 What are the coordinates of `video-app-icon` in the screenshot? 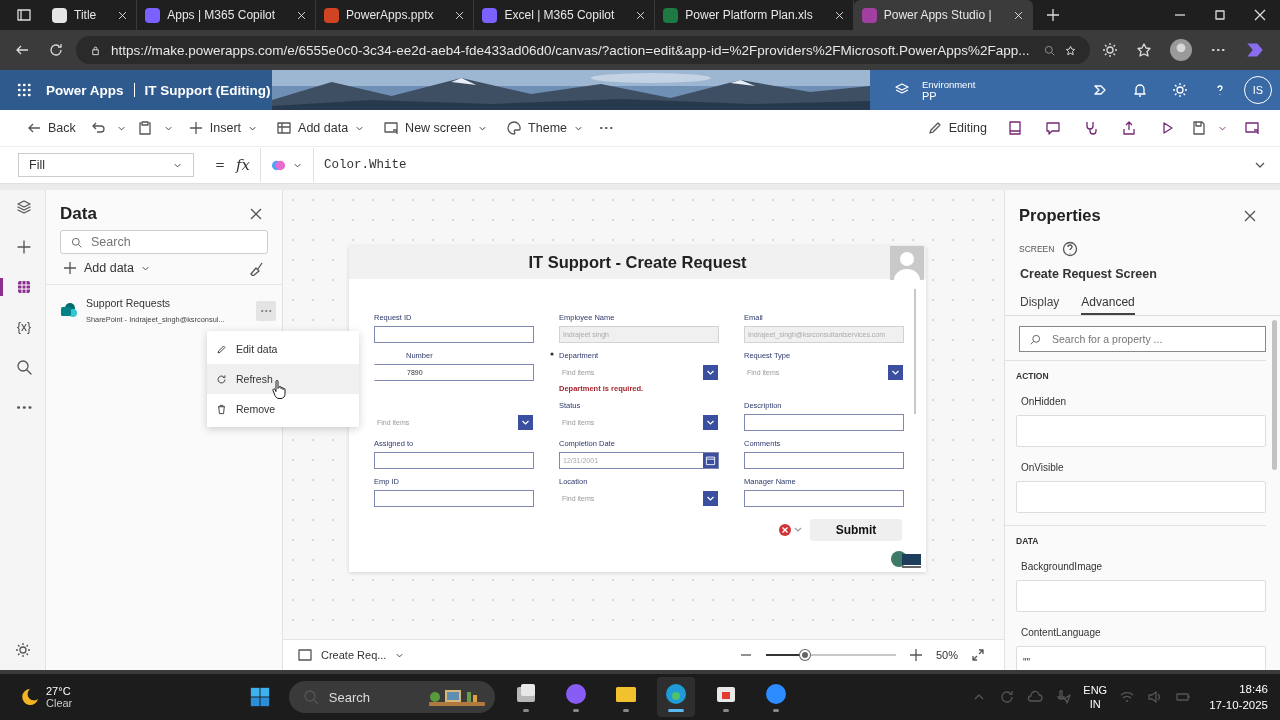 It's located at (775, 694).